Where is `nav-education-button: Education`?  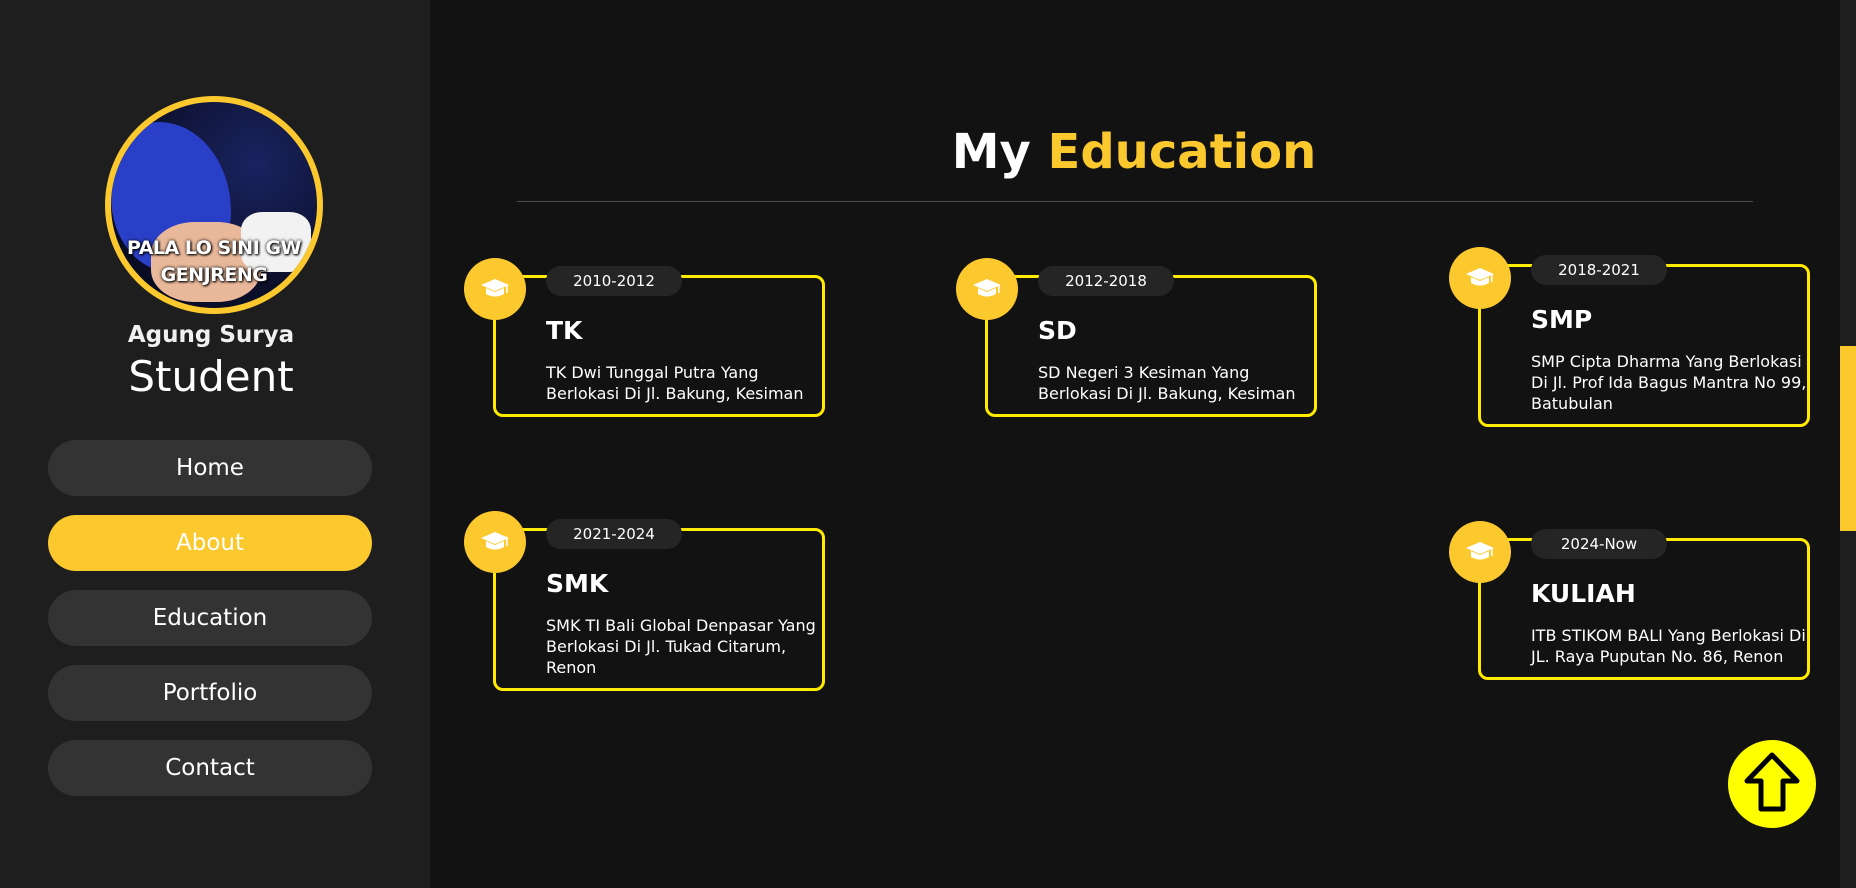
nav-education-button: Education is located at coordinates (210, 618).